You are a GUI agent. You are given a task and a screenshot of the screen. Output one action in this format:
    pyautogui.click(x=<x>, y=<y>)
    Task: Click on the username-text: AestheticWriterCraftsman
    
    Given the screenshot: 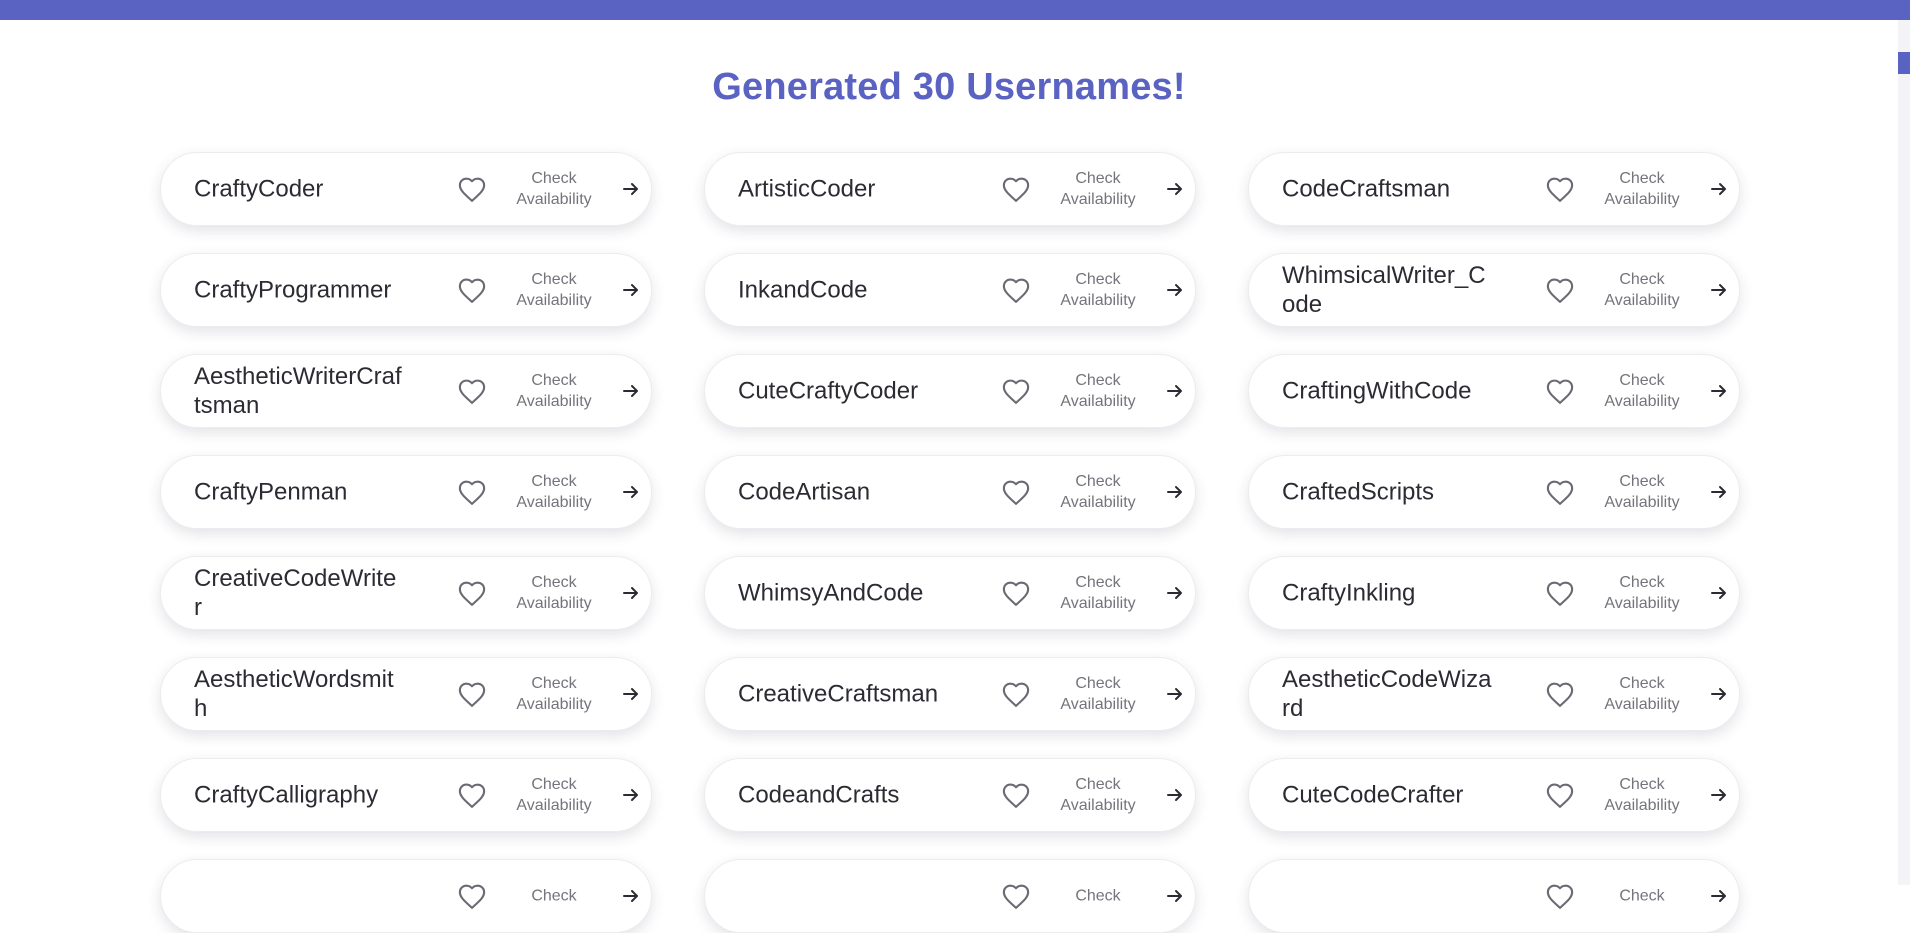 What is the action you would take?
    pyautogui.click(x=298, y=391)
    